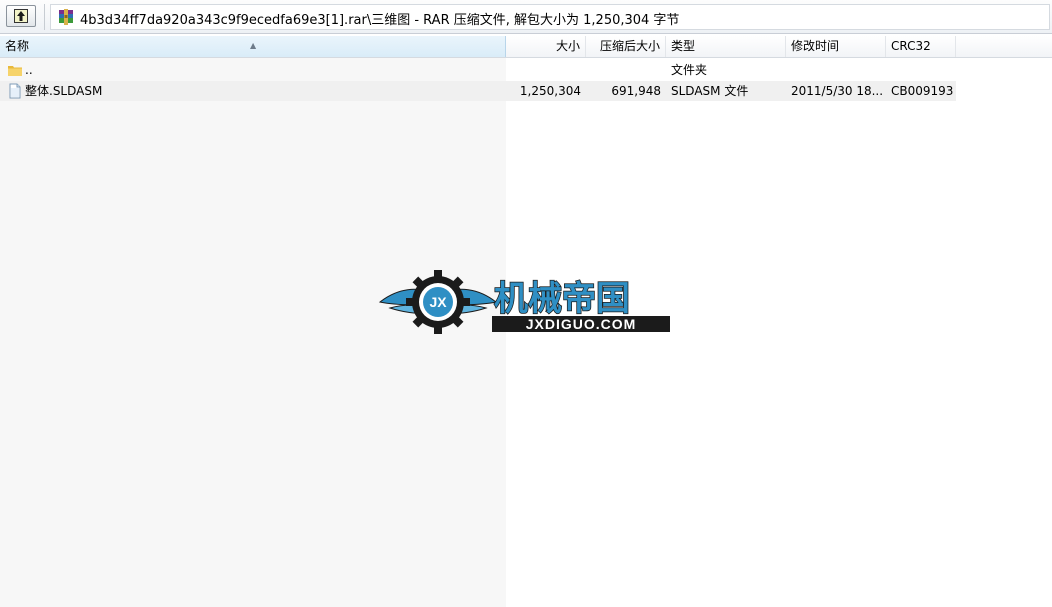 The width and height of the screenshot is (1052, 607). What do you see at coordinates (921, 46) in the screenshot?
I see `column-header-crc32: CRC32` at bounding box center [921, 46].